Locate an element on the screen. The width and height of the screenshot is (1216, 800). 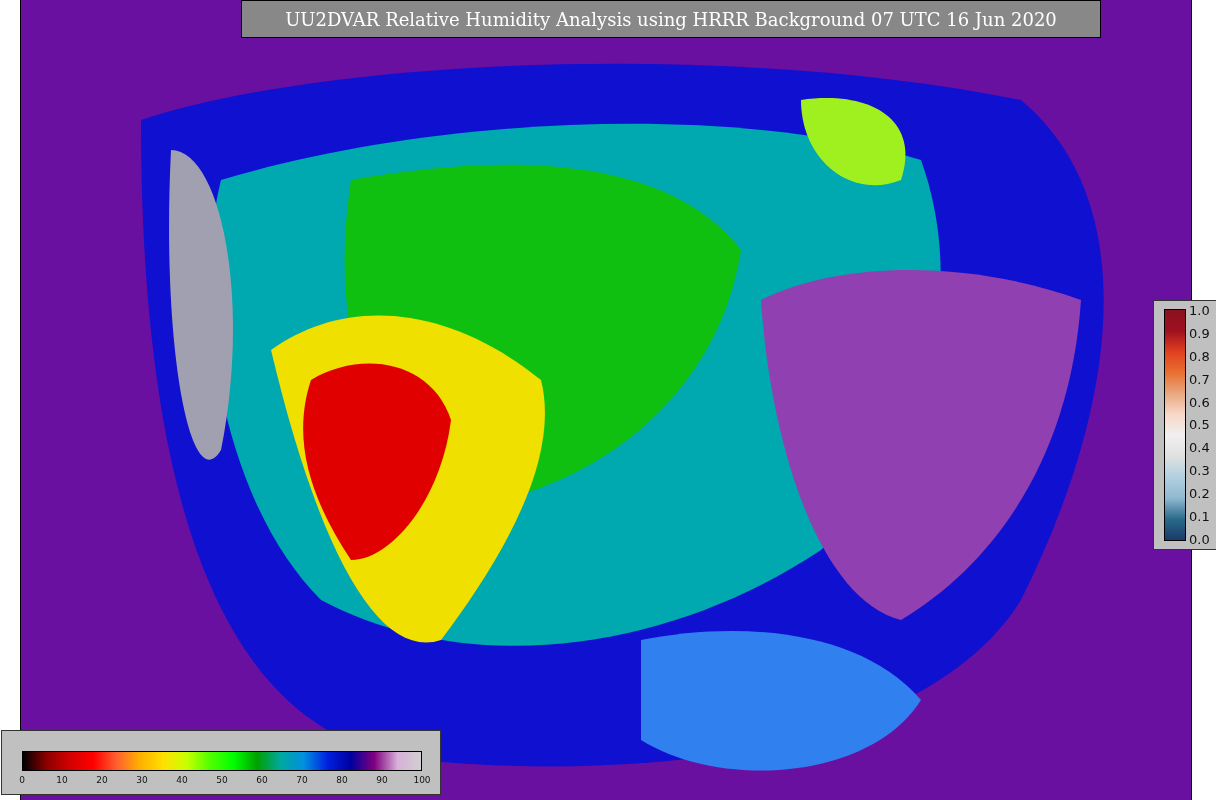
tick-label: 0.8 is located at coordinates (1199, 356).